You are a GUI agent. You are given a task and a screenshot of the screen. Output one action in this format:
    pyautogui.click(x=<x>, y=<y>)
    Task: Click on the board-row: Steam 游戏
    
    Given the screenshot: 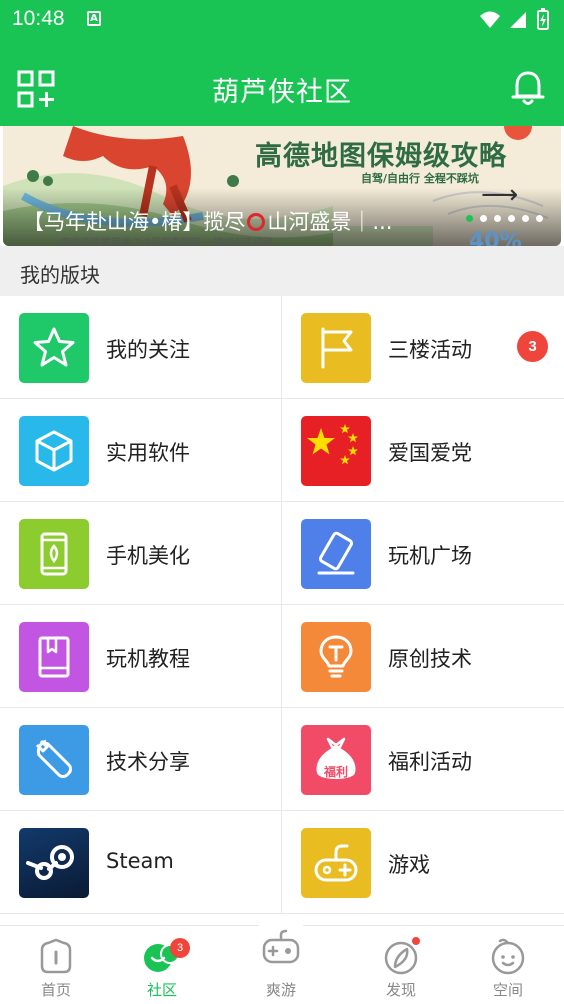 What is the action you would take?
    pyautogui.click(x=282, y=862)
    